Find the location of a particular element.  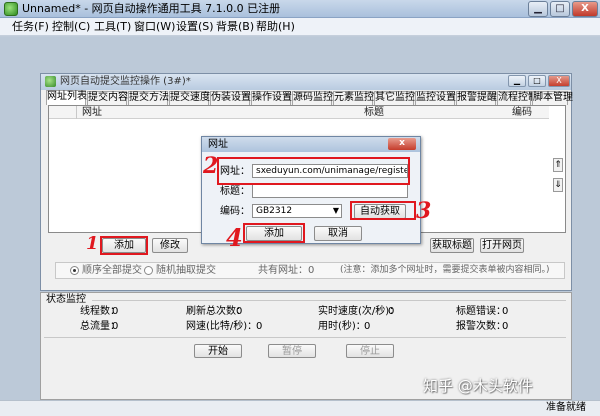

move-up-icon: ⇑ is located at coordinates (558, 165).